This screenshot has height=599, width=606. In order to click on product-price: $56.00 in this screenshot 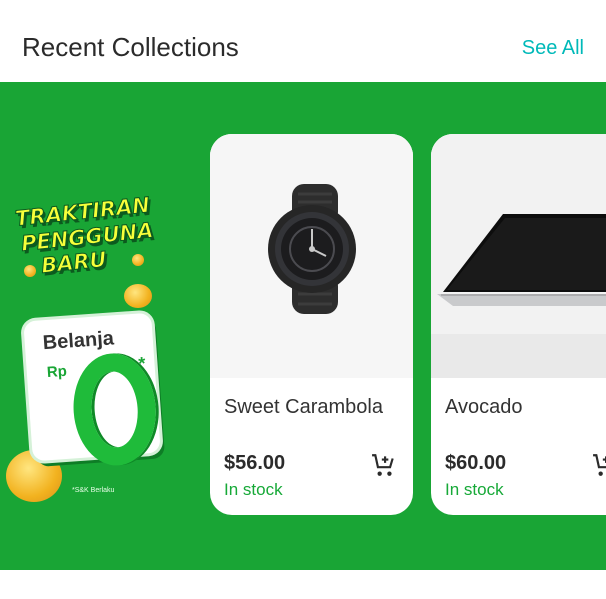, I will do `click(255, 463)`.